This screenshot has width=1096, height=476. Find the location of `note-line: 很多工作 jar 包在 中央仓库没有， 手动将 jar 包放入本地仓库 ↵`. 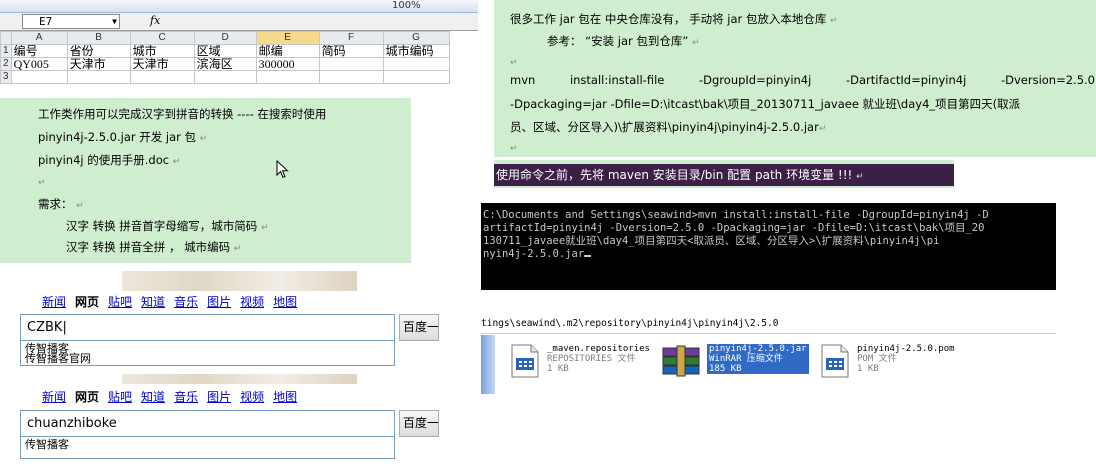

note-line: 很多工作 jar 包在 中央仓库没有， 手动将 jar 包放入本地仓库 ↵ is located at coordinates (674, 19).